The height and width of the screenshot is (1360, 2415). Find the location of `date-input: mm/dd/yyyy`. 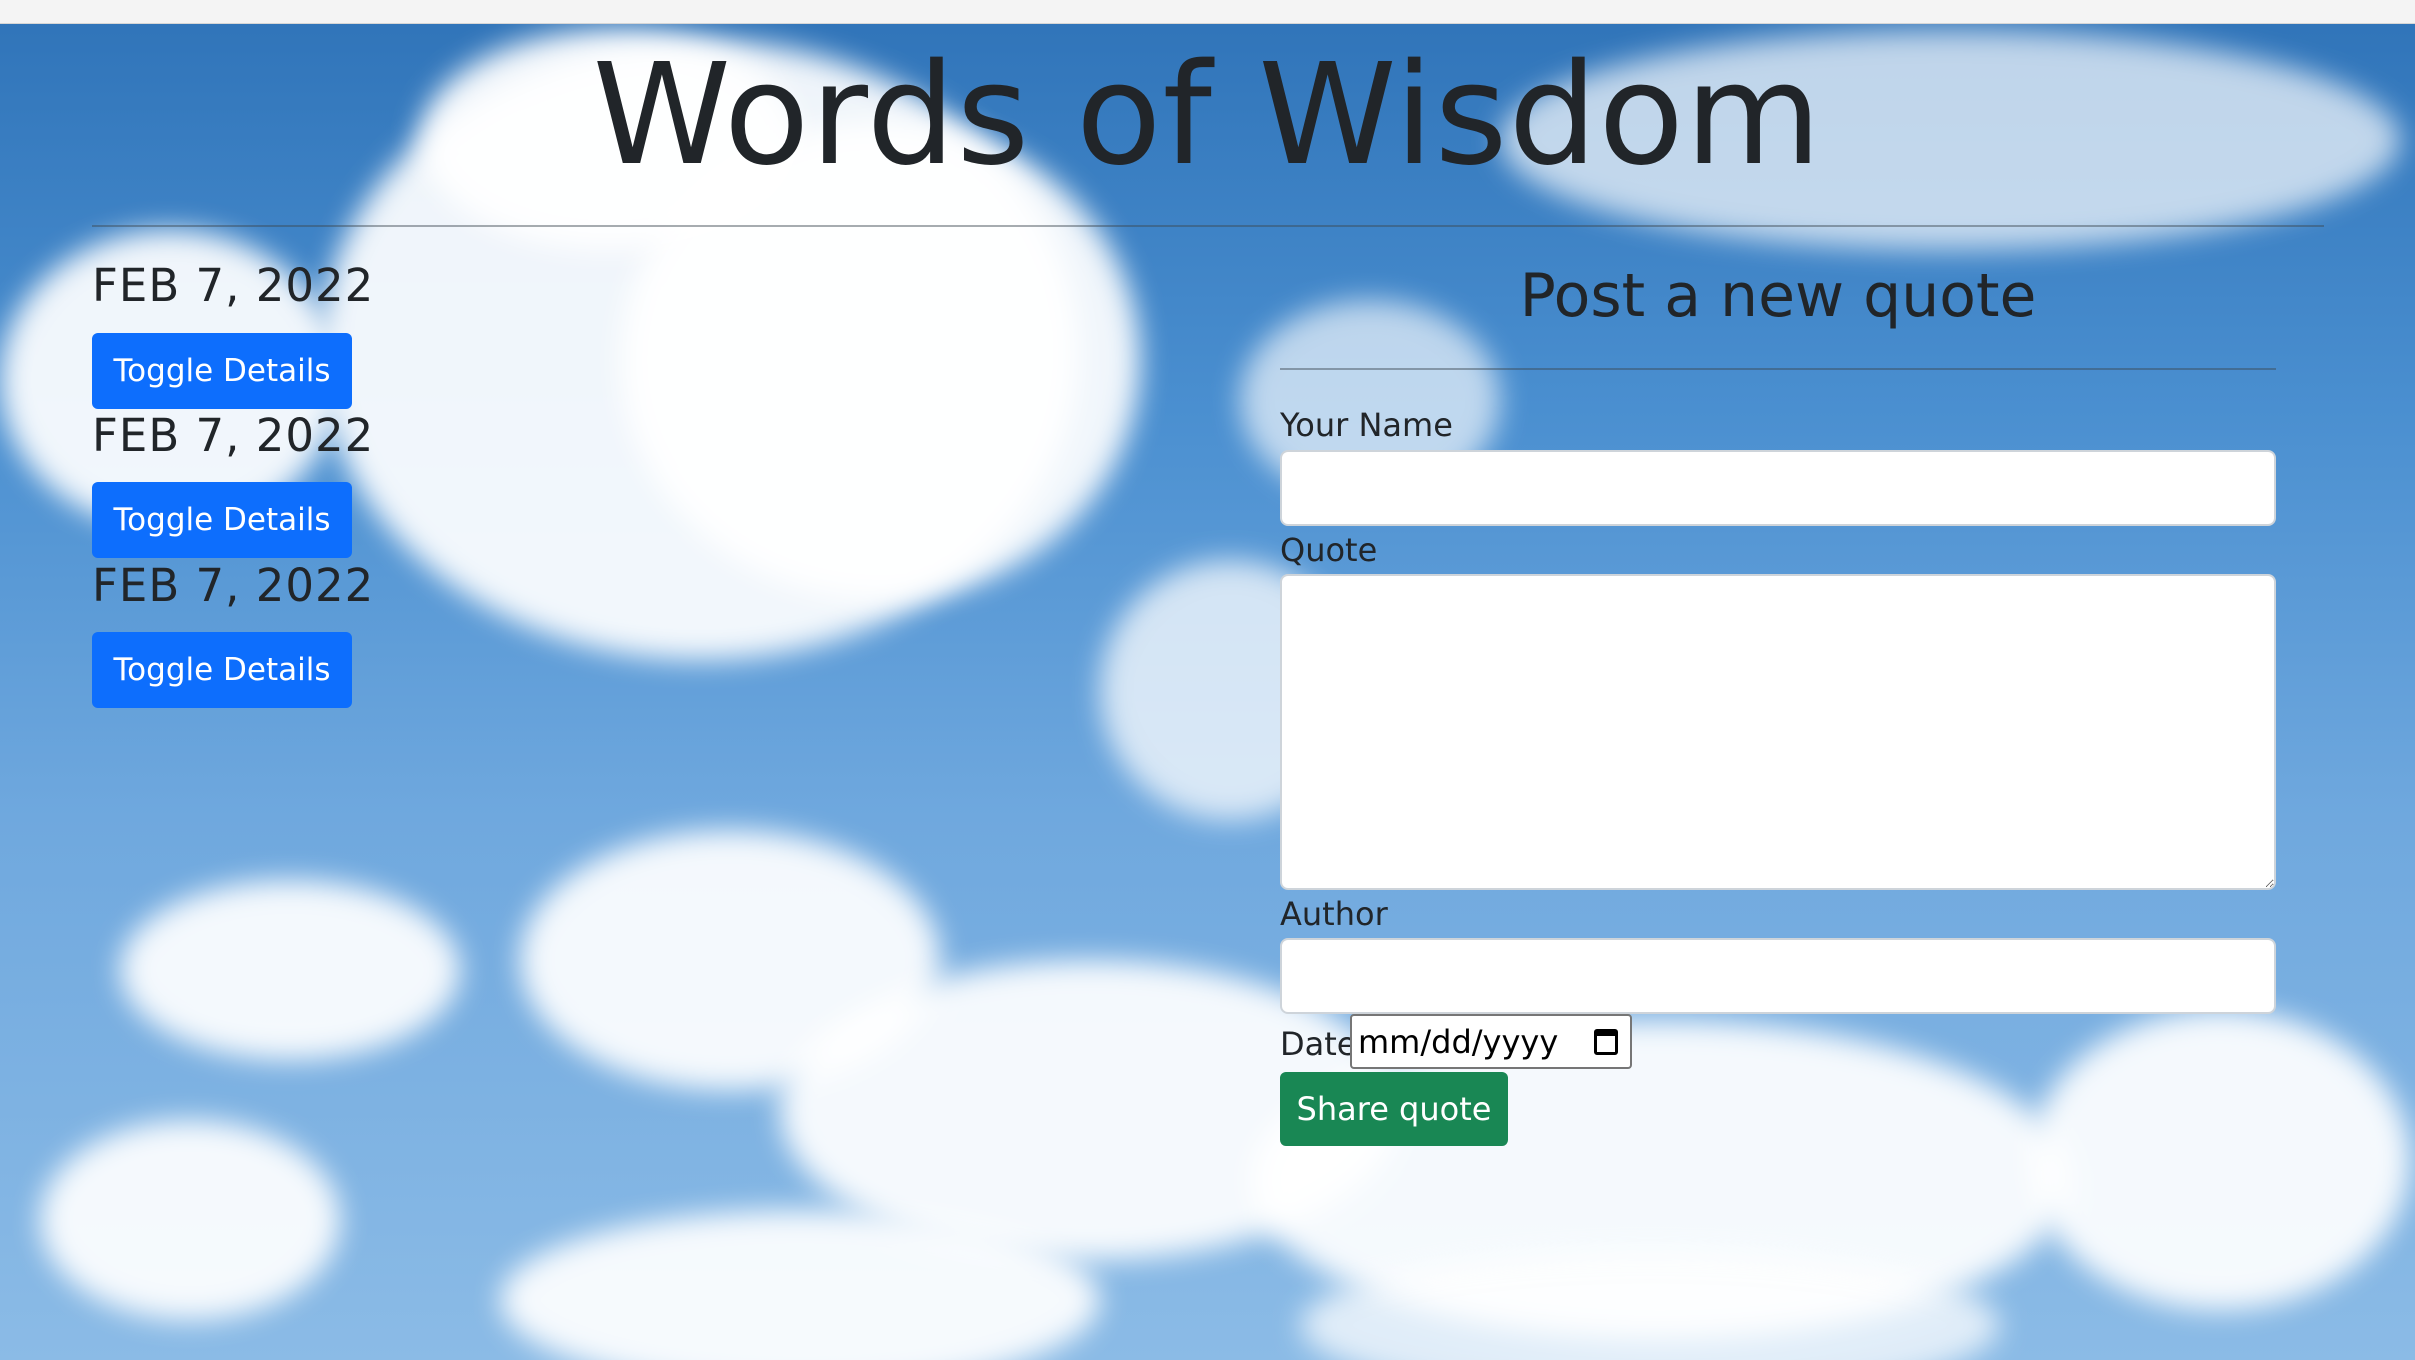

date-input: mm/dd/yyyy is located at coordinates (1491, 1041).